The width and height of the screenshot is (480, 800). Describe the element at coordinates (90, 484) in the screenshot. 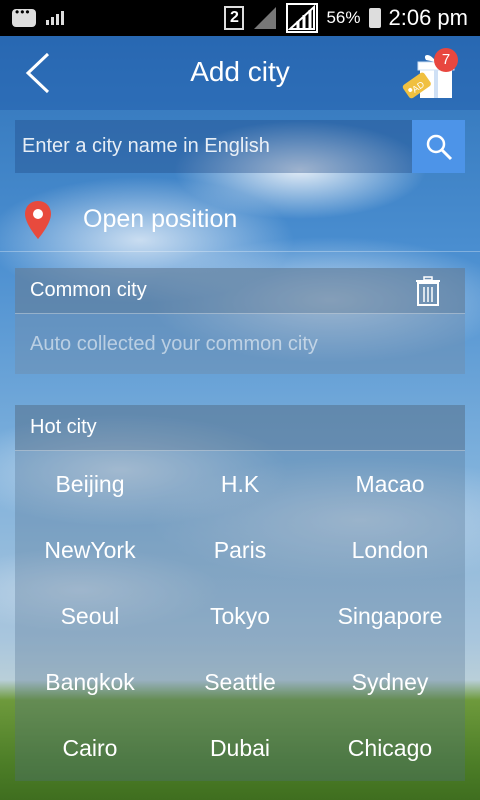

I see `city-item: Beijing` at that location.